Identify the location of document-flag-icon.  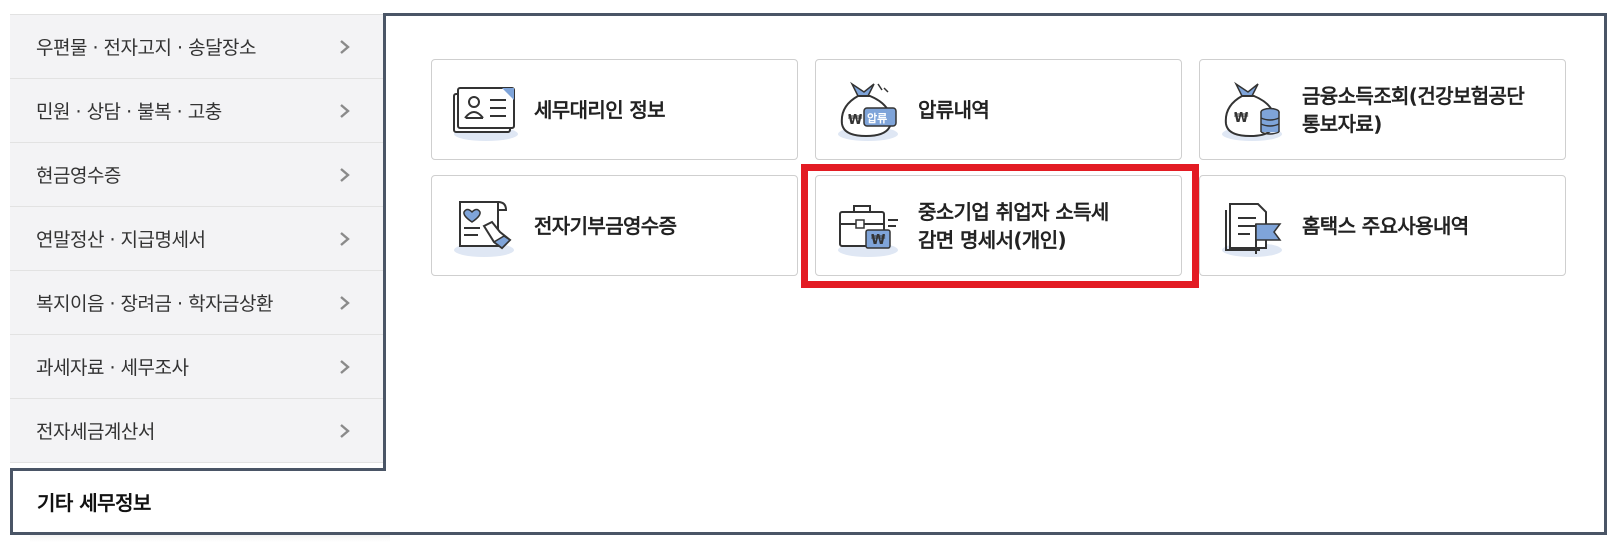
(1252, 230).